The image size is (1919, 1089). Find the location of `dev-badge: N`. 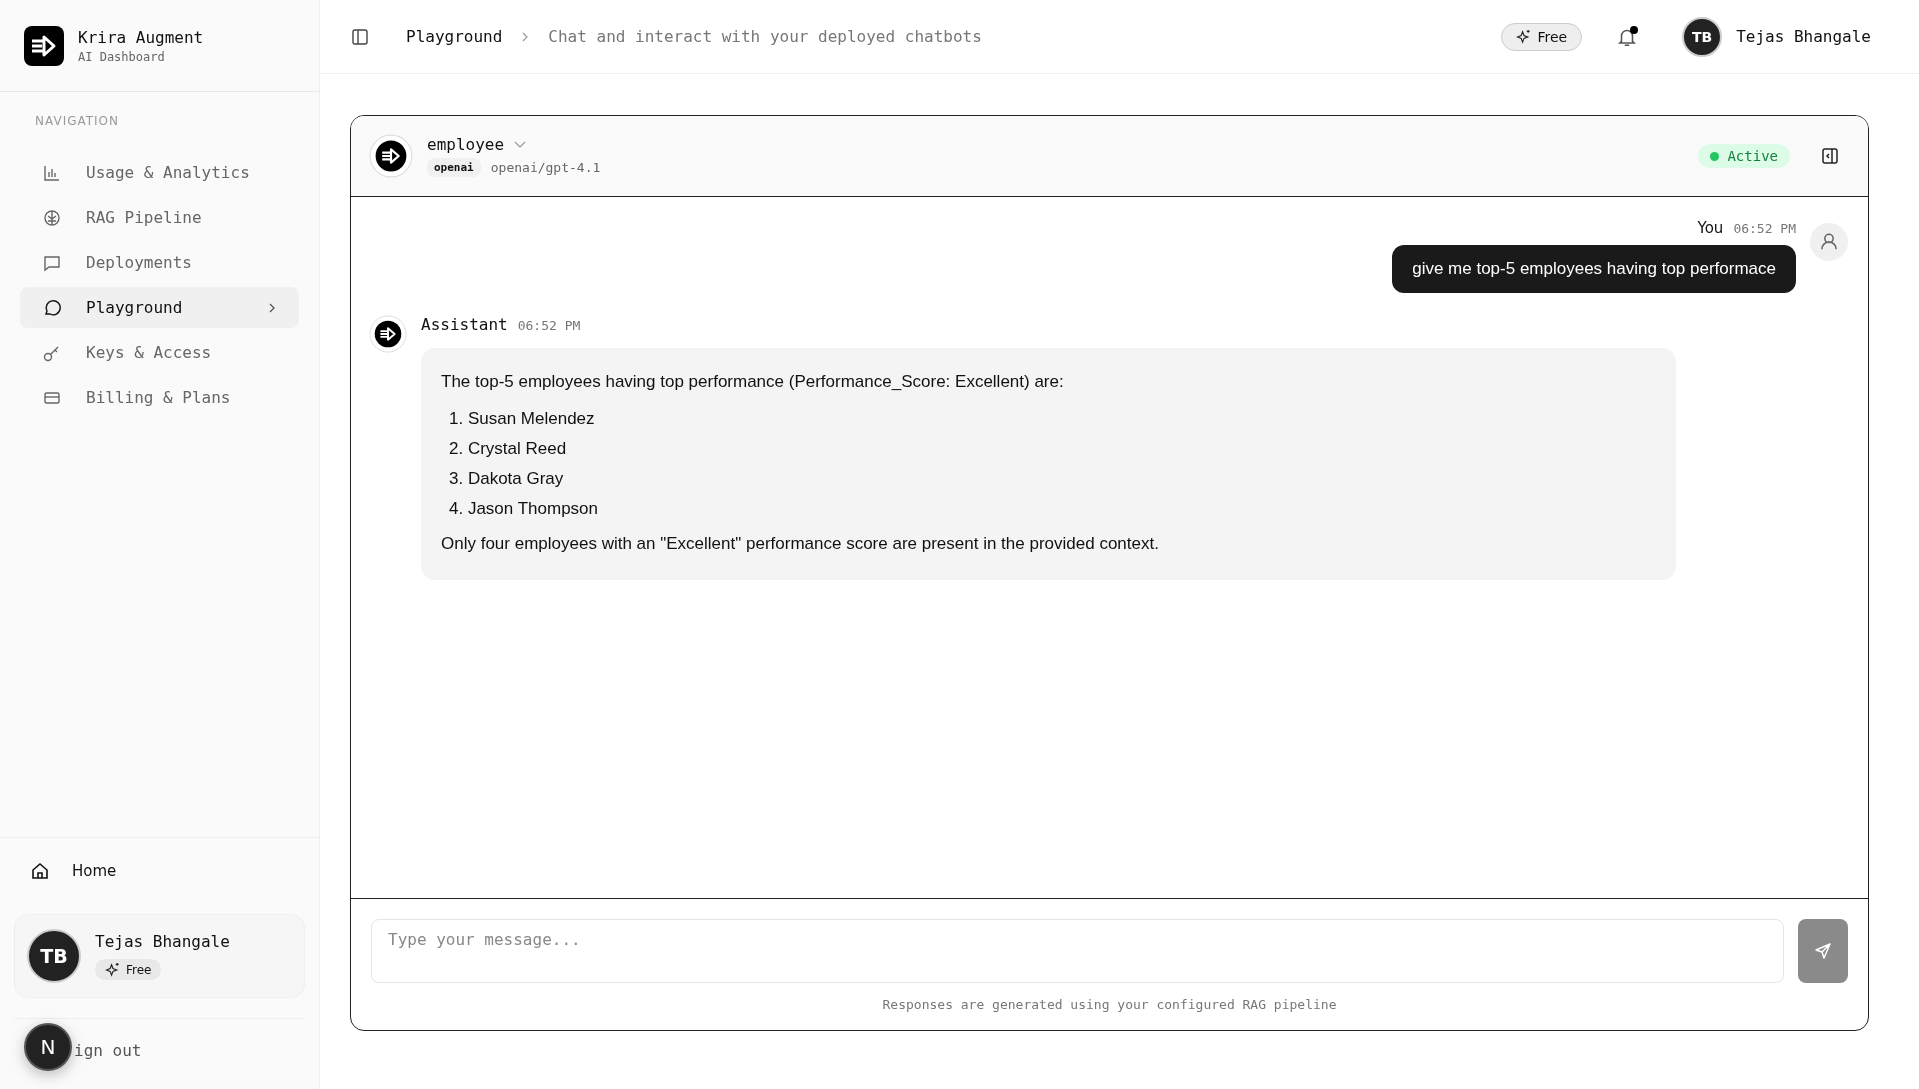

dev-badge: N is located at coordinates (48, 1047).